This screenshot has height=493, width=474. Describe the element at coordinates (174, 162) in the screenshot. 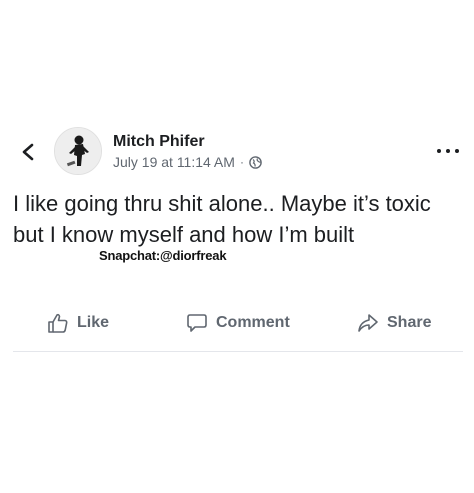

I see `post-timestamp: July 19 at 11:14 AM` at that location.